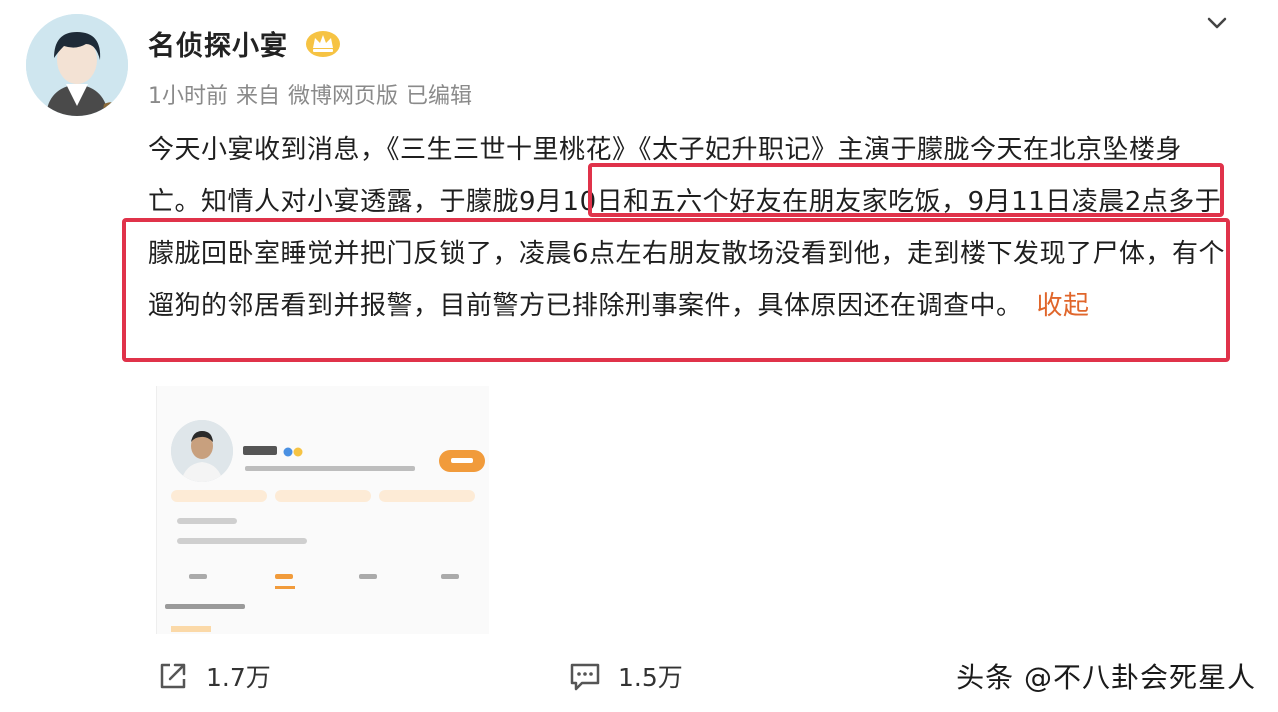 The height and width of the screenshot is (712, 1278). What do you see at coordinates (585, 677) in the screenshot?
I see `comment-icon` at bounding box center [585, 677].